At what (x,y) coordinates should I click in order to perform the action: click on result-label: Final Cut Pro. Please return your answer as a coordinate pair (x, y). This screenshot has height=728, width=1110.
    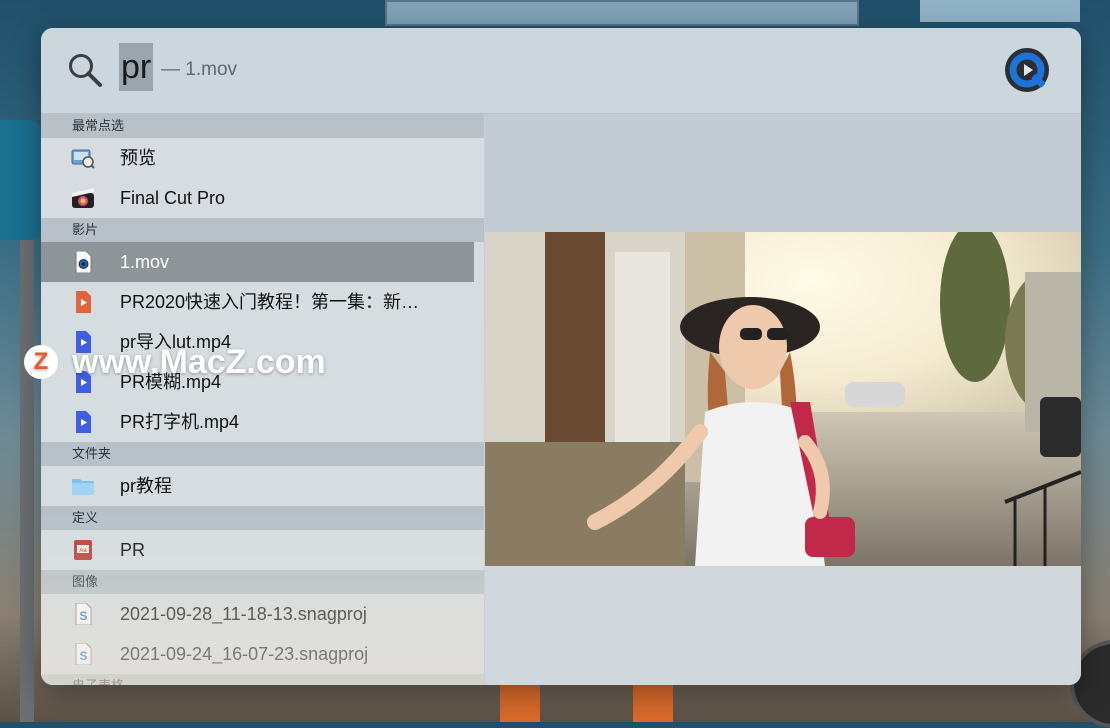
    Looking at the image, I should click on (173, 198).